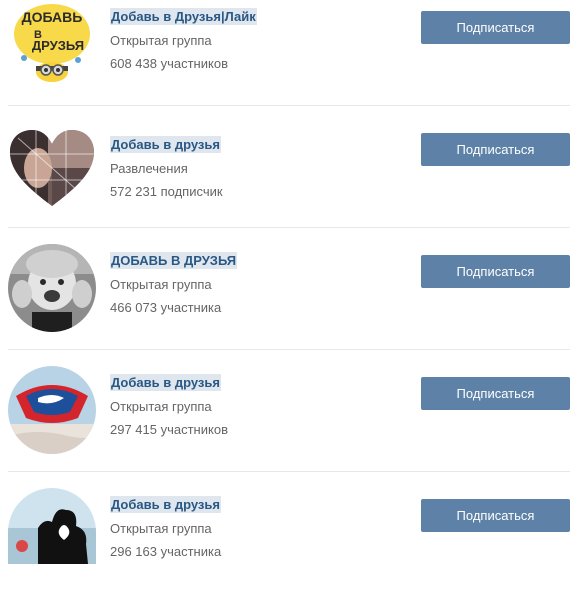 The height and width of the screenshot is (610, 585). What do you see at coordinates (52, 172) in the screenshot?
I see `group-avatar-heart-photo` at bounding box center [52, 172].